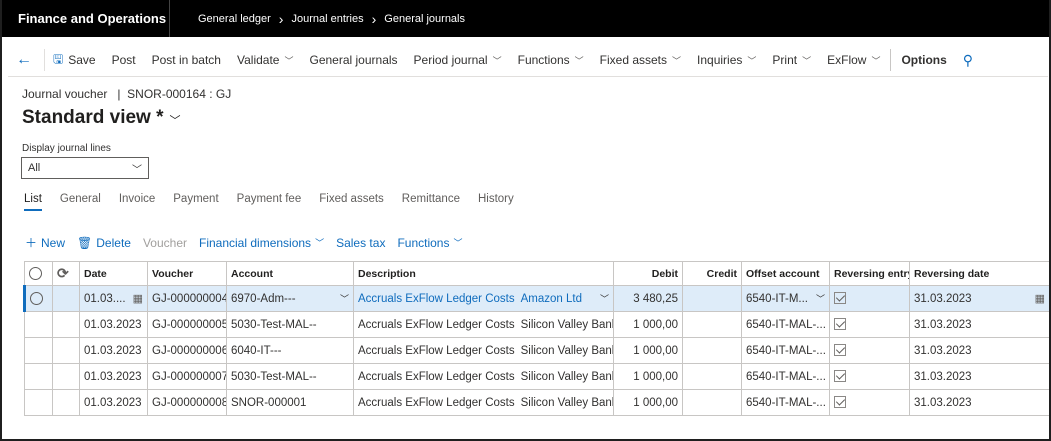 This screenshot has height=441, width=1051. I want to click on display-journal-lines-select: All ﹀, so click(85, 168).